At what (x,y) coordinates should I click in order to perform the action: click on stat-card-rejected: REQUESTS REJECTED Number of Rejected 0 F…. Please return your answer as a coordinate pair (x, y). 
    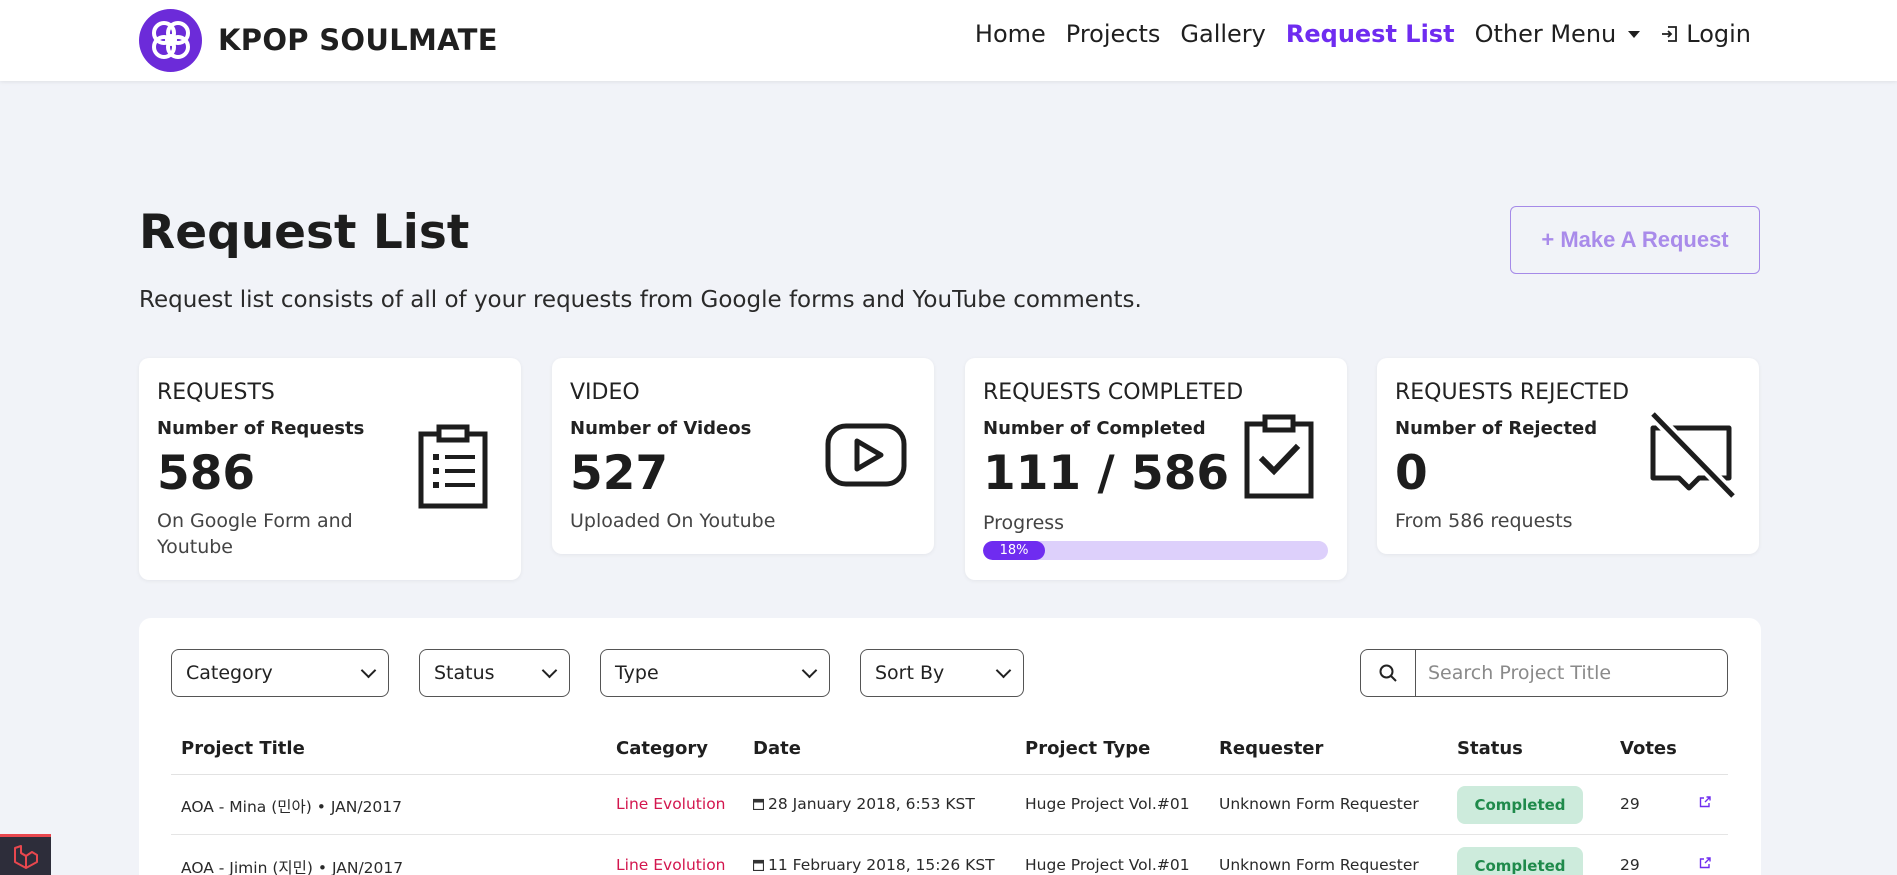
    Looking at the image, I should click on (1568, 456).